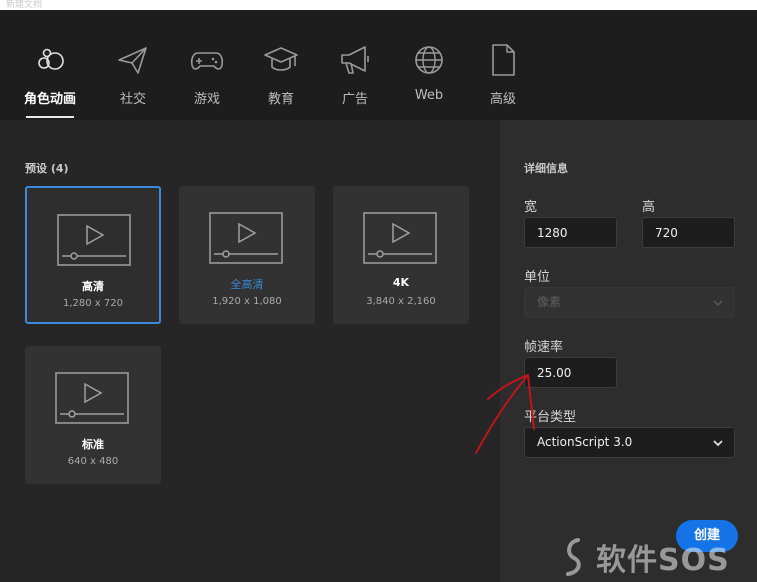 This screenshot has height=582, width=757. What do you see at coordinates (429, 60) in the screenshot?
I see `globe-icon` at bounding box center [429, 60].